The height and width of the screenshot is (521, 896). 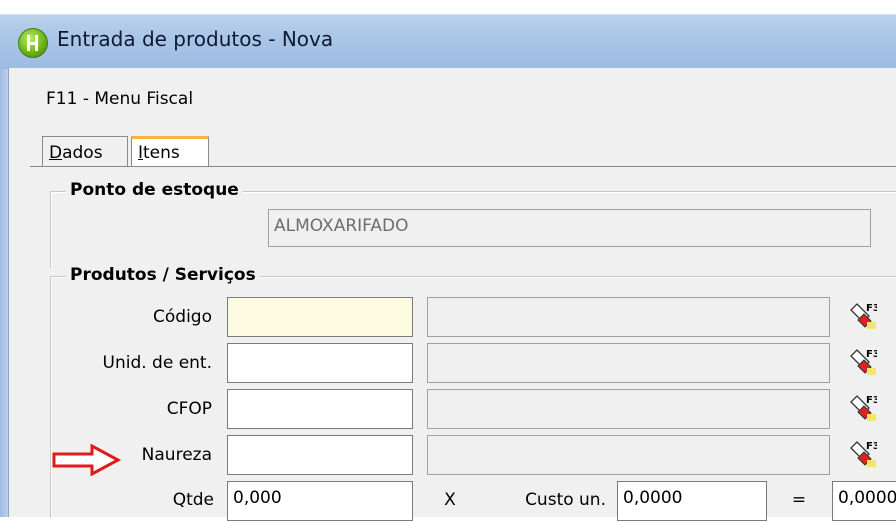 I want to click on window-title: Entrada de produtos - Nova, so click(x=195, y=39).